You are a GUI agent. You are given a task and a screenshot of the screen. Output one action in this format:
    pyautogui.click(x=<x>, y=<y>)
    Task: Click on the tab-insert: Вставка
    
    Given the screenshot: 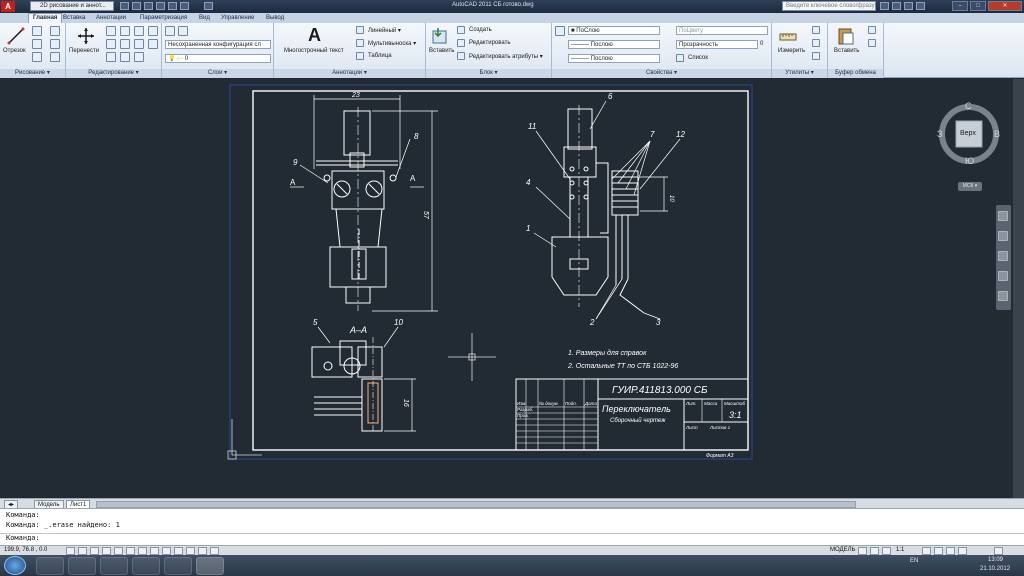 What is the action you would take?
    pyautogui.click(x=74, y=18)
    